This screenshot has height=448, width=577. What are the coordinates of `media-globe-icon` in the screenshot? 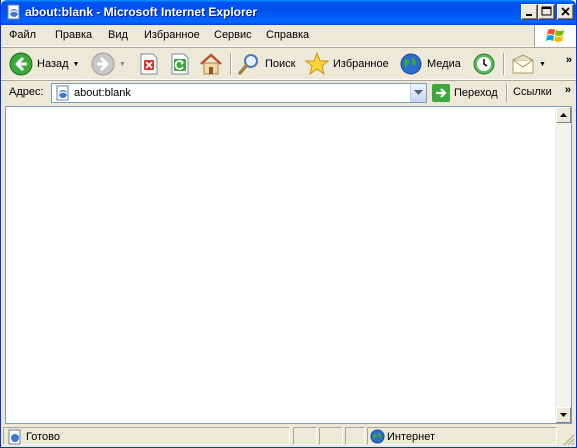 It's located at (411, 64).